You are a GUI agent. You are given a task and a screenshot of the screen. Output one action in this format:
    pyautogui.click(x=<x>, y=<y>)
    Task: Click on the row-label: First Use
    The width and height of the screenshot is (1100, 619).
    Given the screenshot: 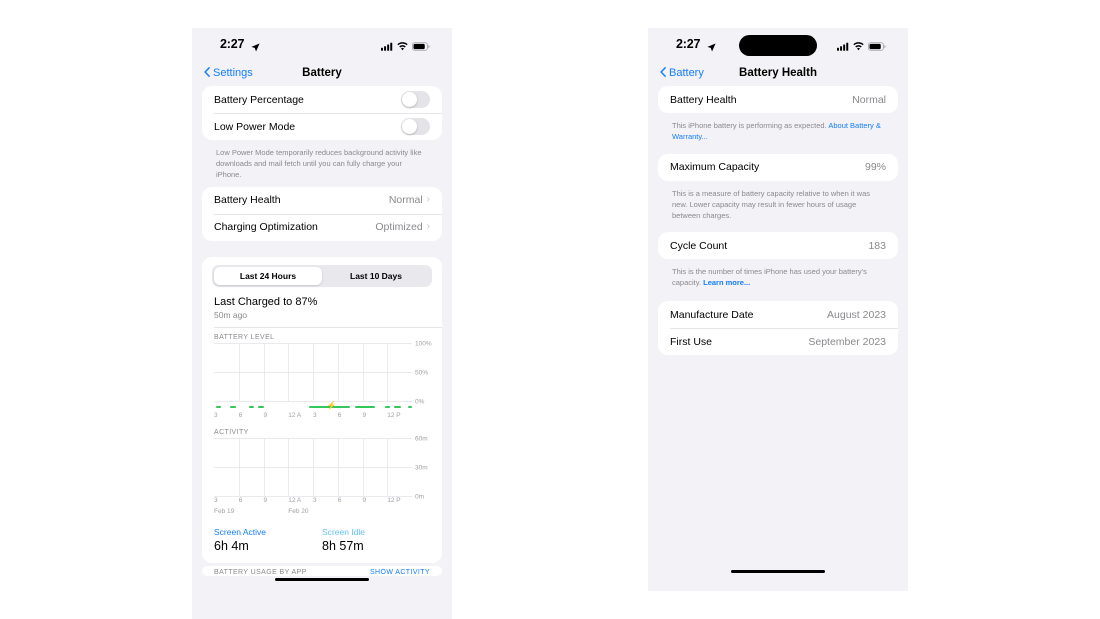 What is the action you would take?
    pyautogui.click(x=691, y=341)
    